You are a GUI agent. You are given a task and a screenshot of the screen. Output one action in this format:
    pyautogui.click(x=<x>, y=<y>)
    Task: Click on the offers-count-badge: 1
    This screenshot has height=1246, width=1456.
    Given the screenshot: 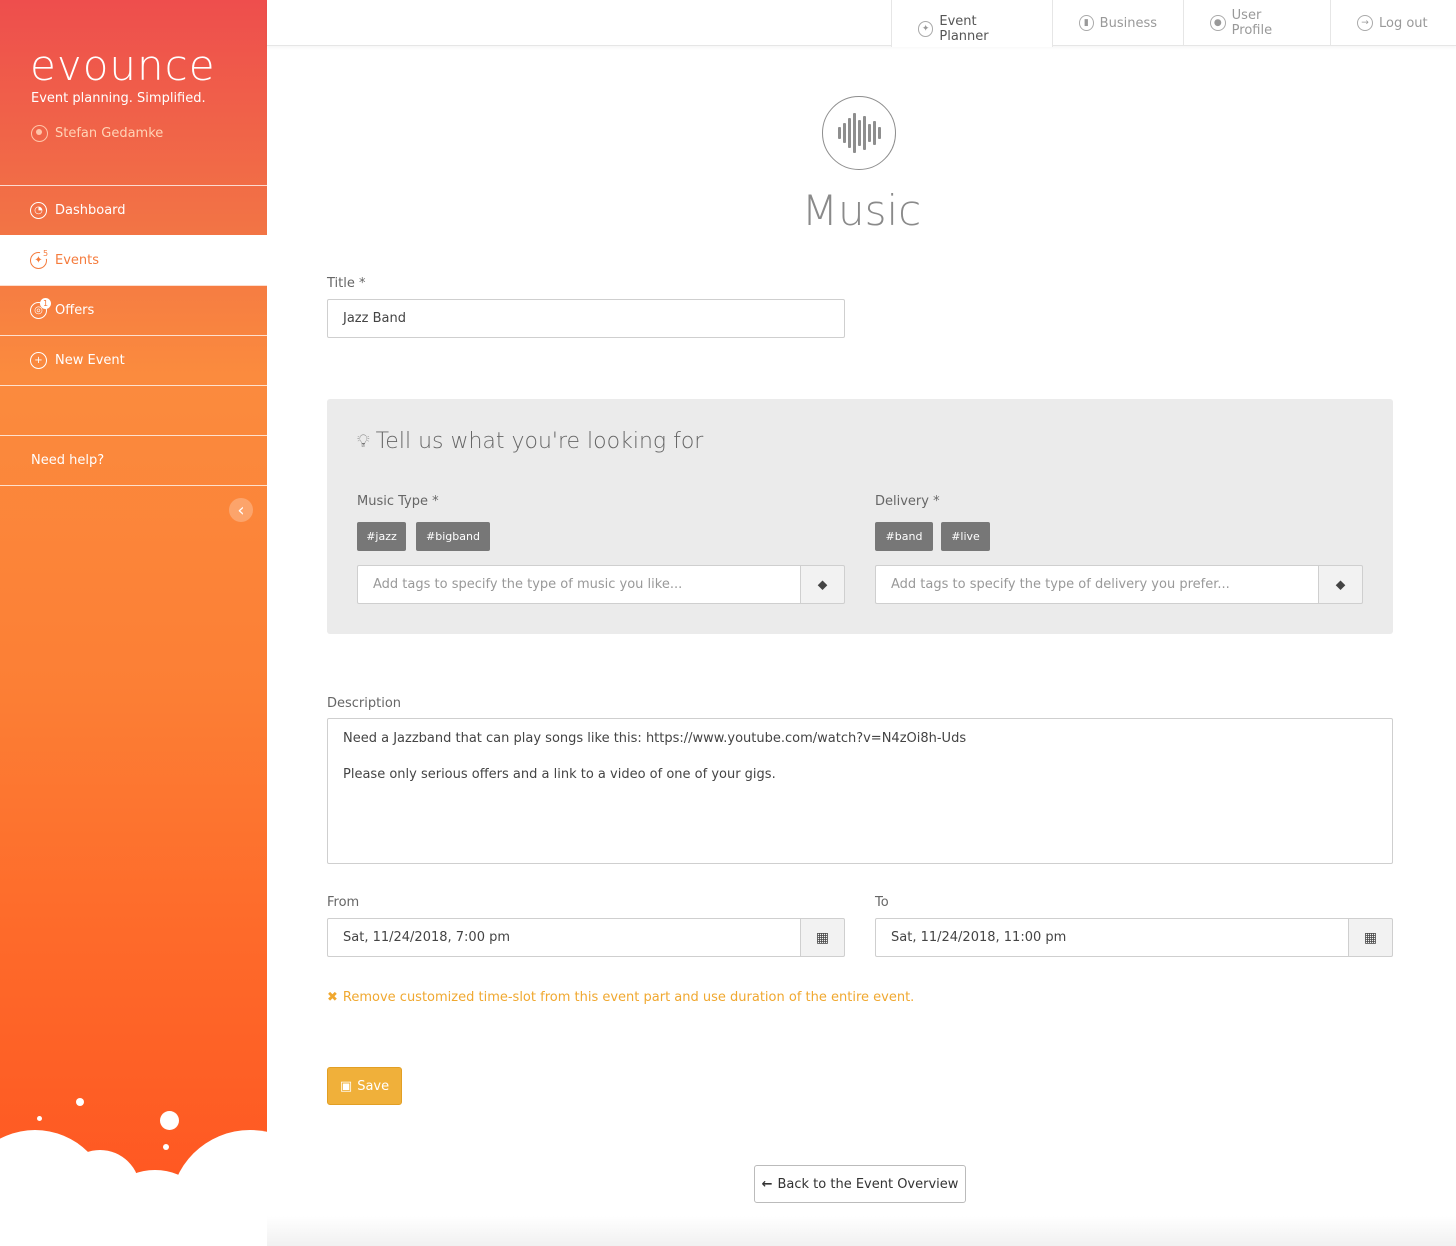 What is the action you would take?
    pyautogui.click(x=45, y=303)
    